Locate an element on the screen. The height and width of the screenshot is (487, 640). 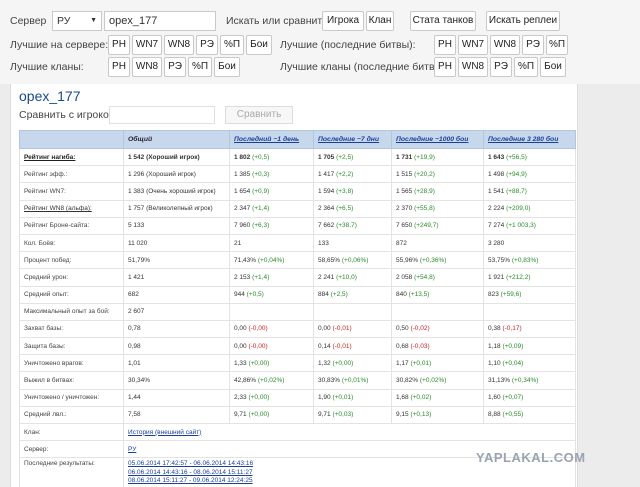
stat-cell: 0,14 (-0,01) is located at coordinates (352, 346).